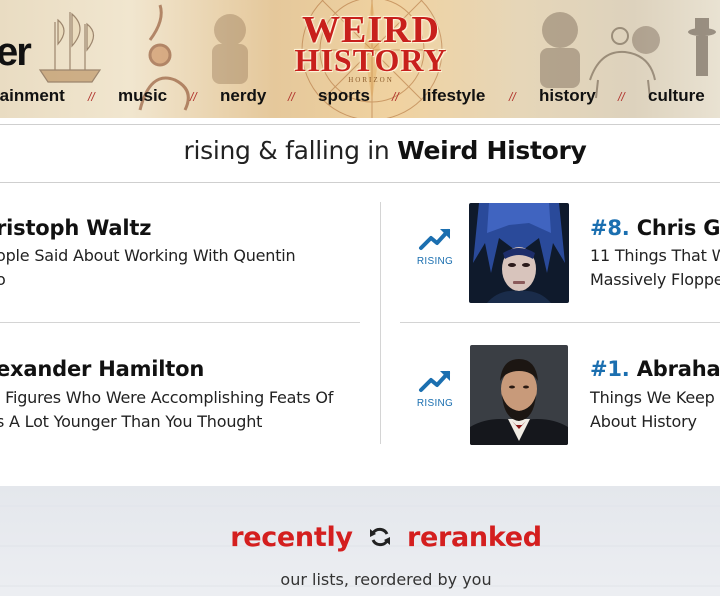 This screenshot has height=596, width=720. Describe the element at coordinates (142, 96) in the screenshot. I see `nav-item-music: music` at that location.